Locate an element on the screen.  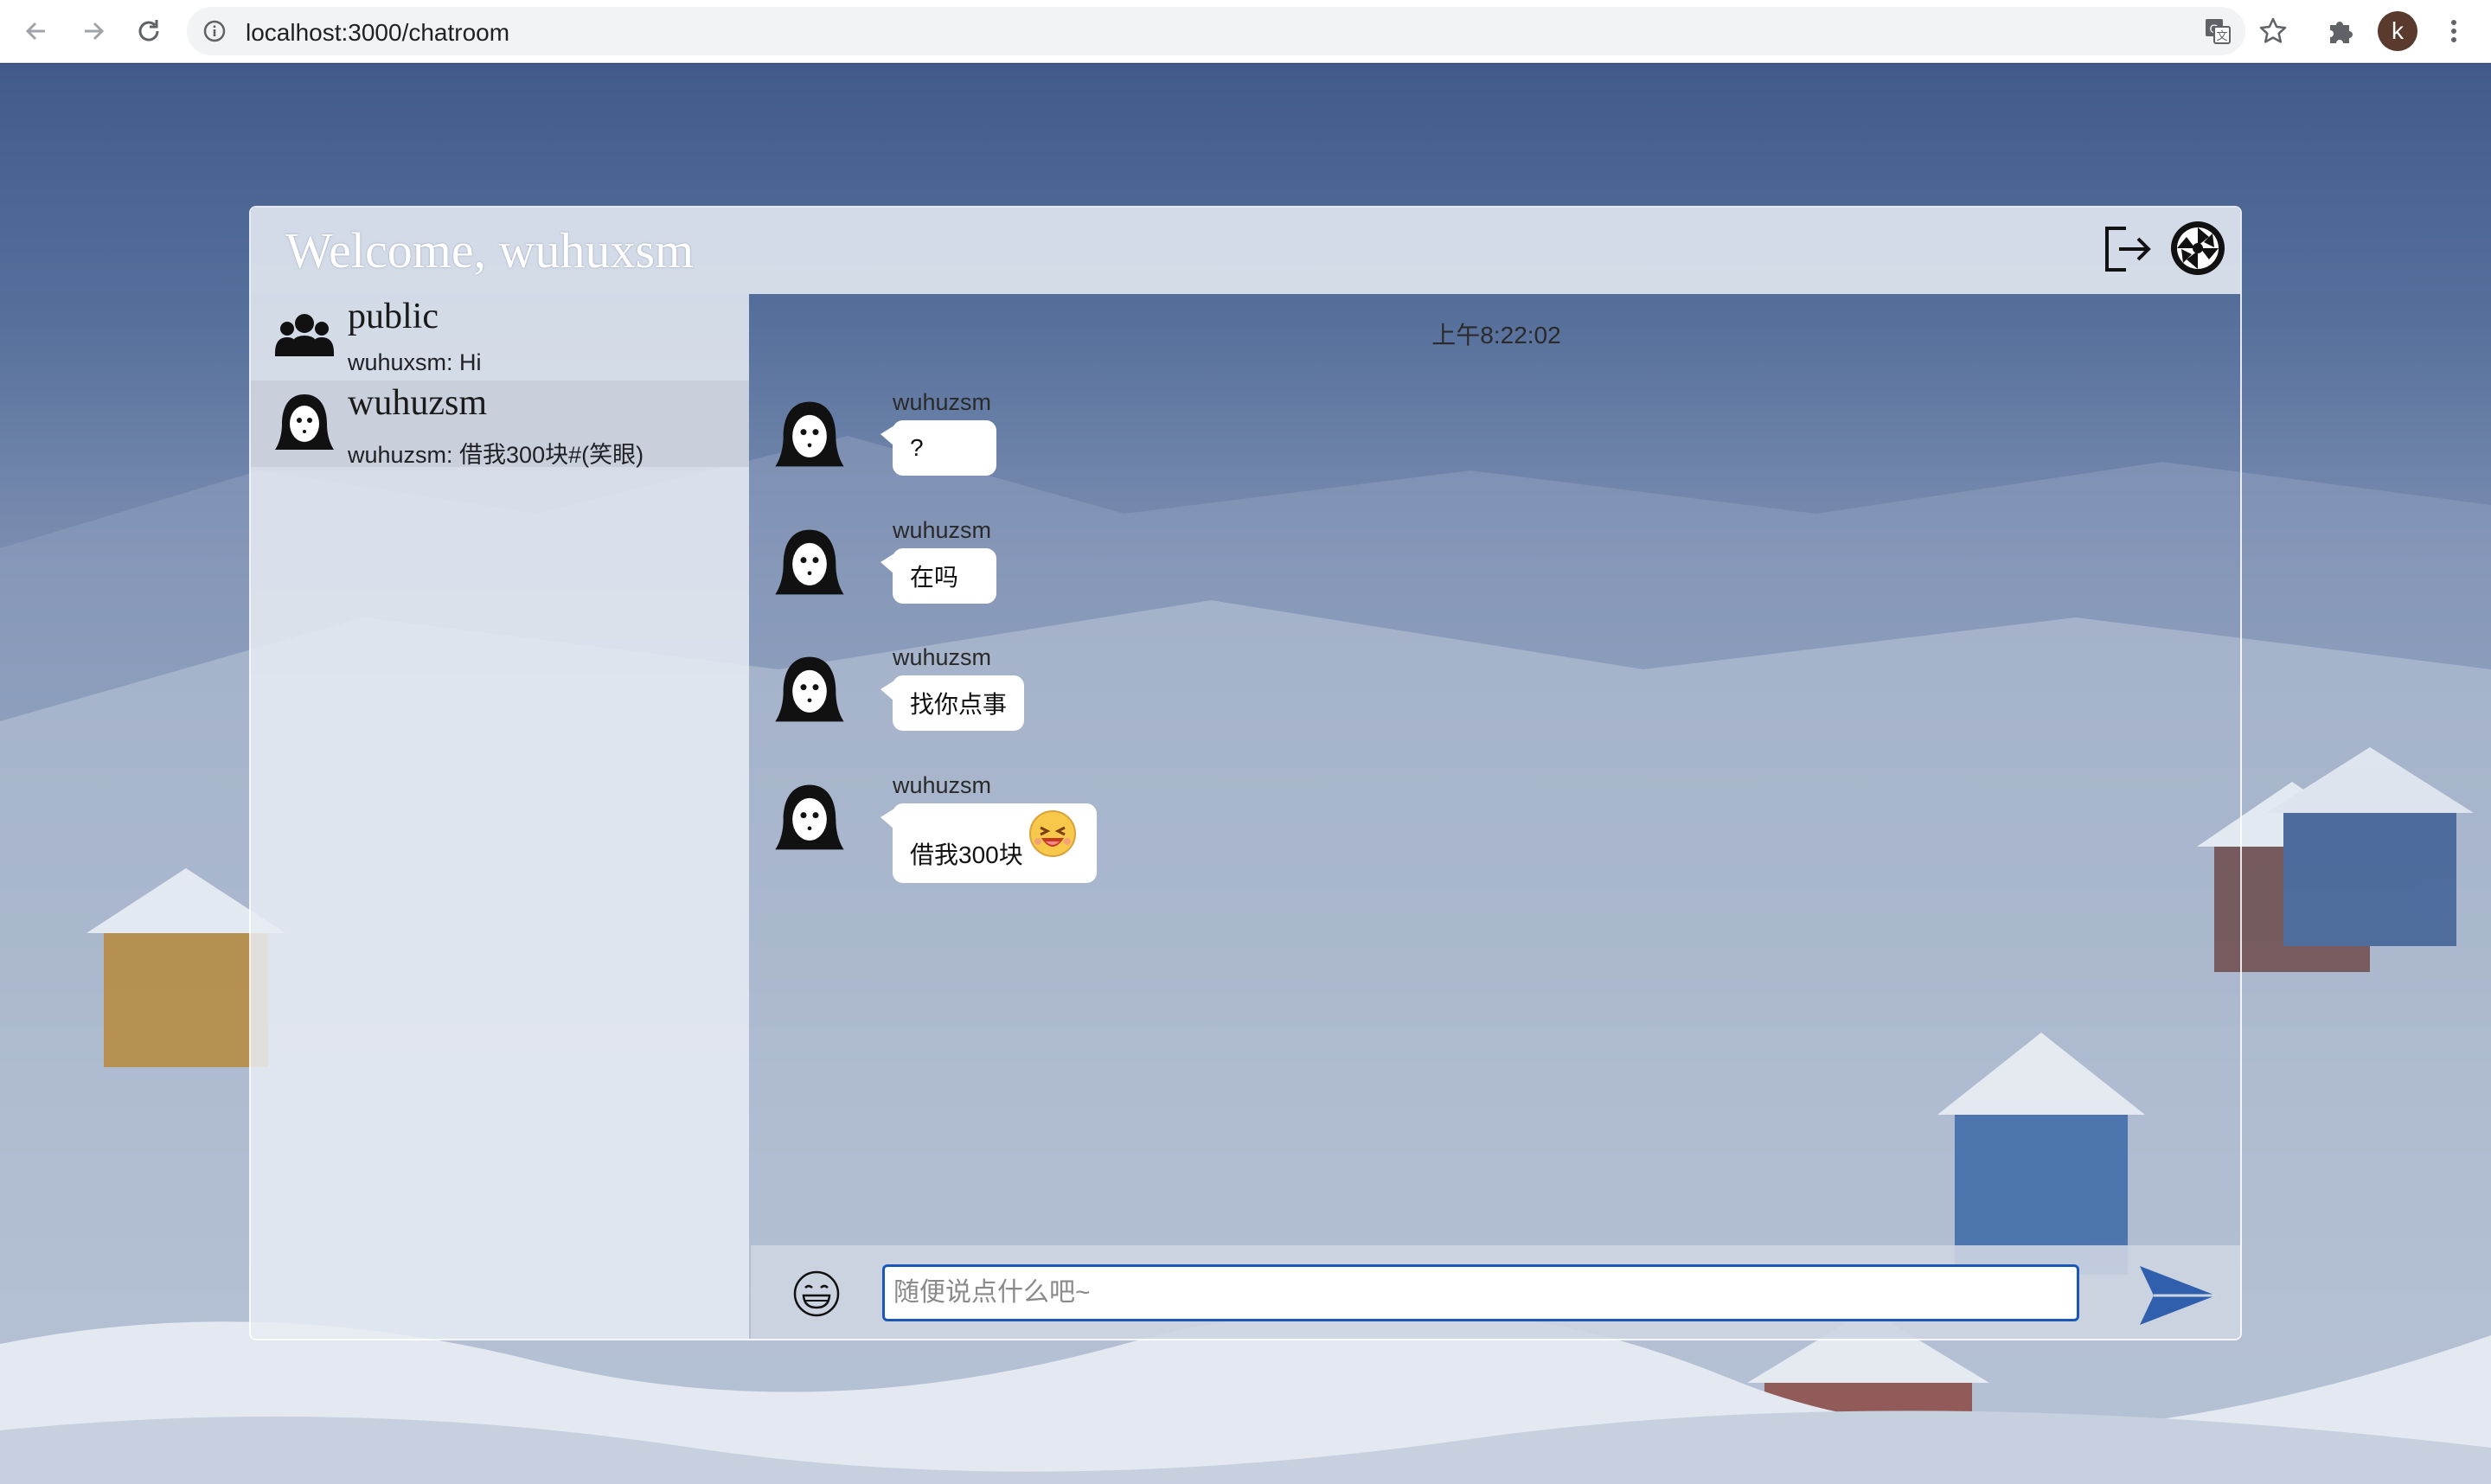
shutter-icon is located at coordinates (2198, 248).